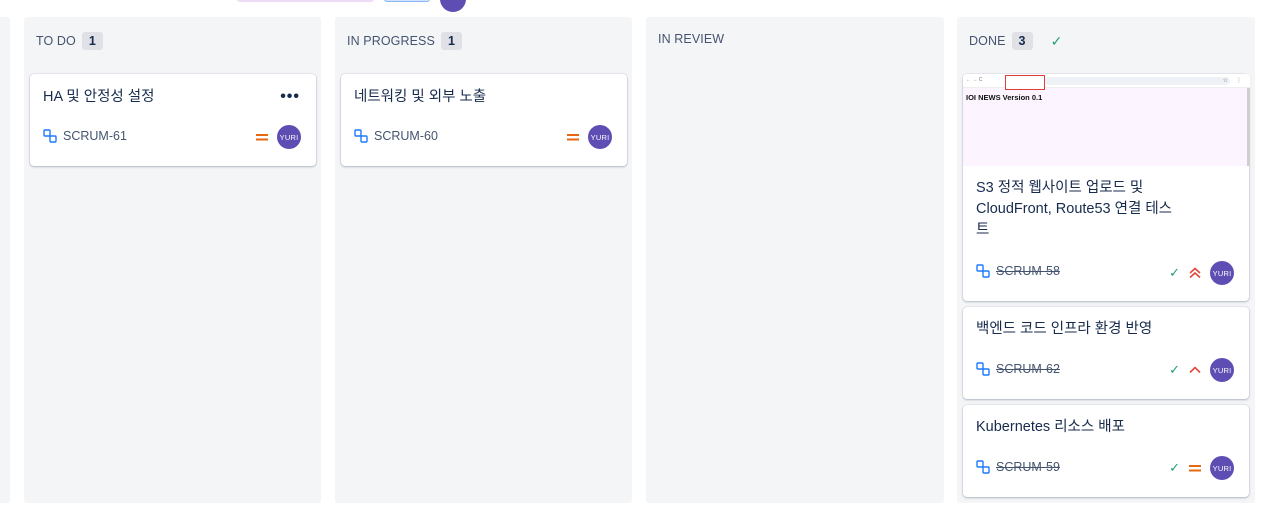  I want to click on column-header-in-review: IN REVIEW, so click(691, 39).